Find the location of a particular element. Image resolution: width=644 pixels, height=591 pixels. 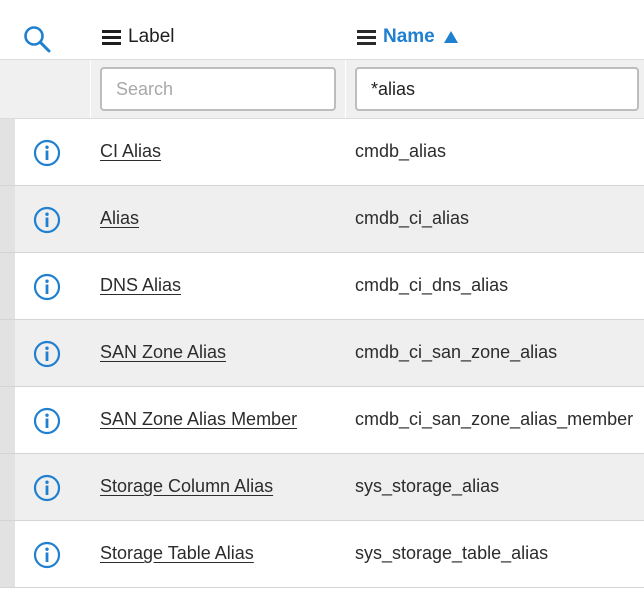

table-header: Label Name is located at coordinates (322, 30).